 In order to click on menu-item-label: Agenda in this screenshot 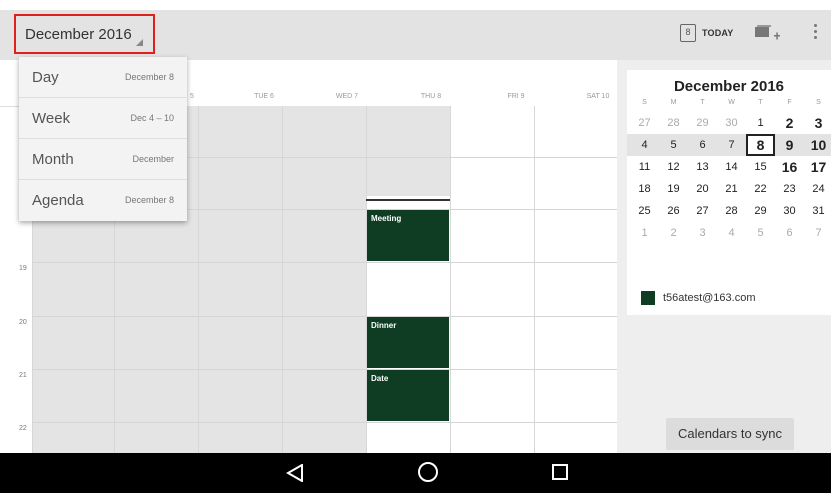, I will do `click(58, 200)`.